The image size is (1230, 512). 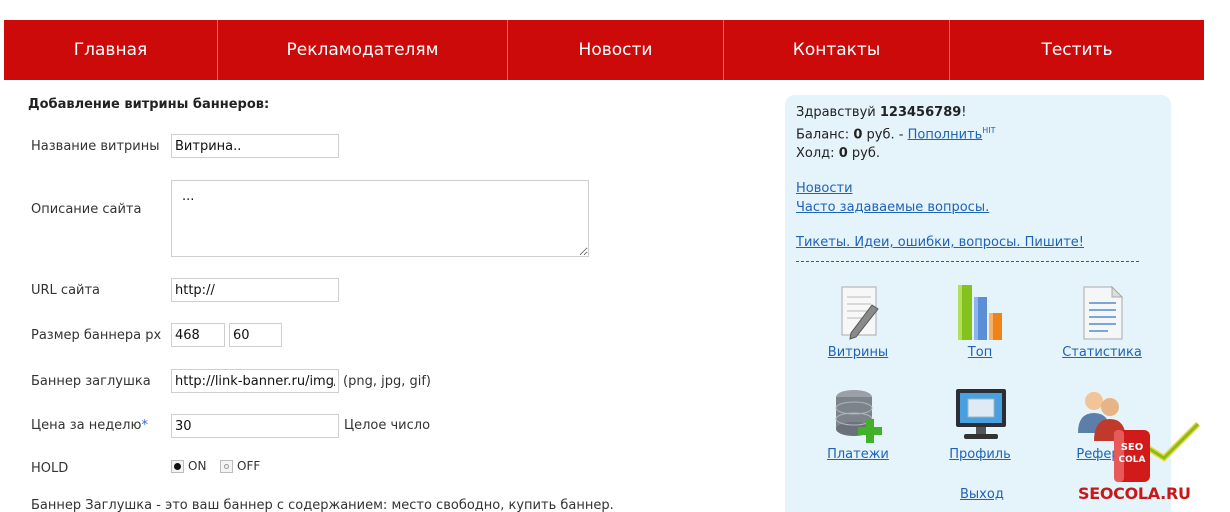 I want to click on radio-unchecked-dot, so click(x=226, y=466).